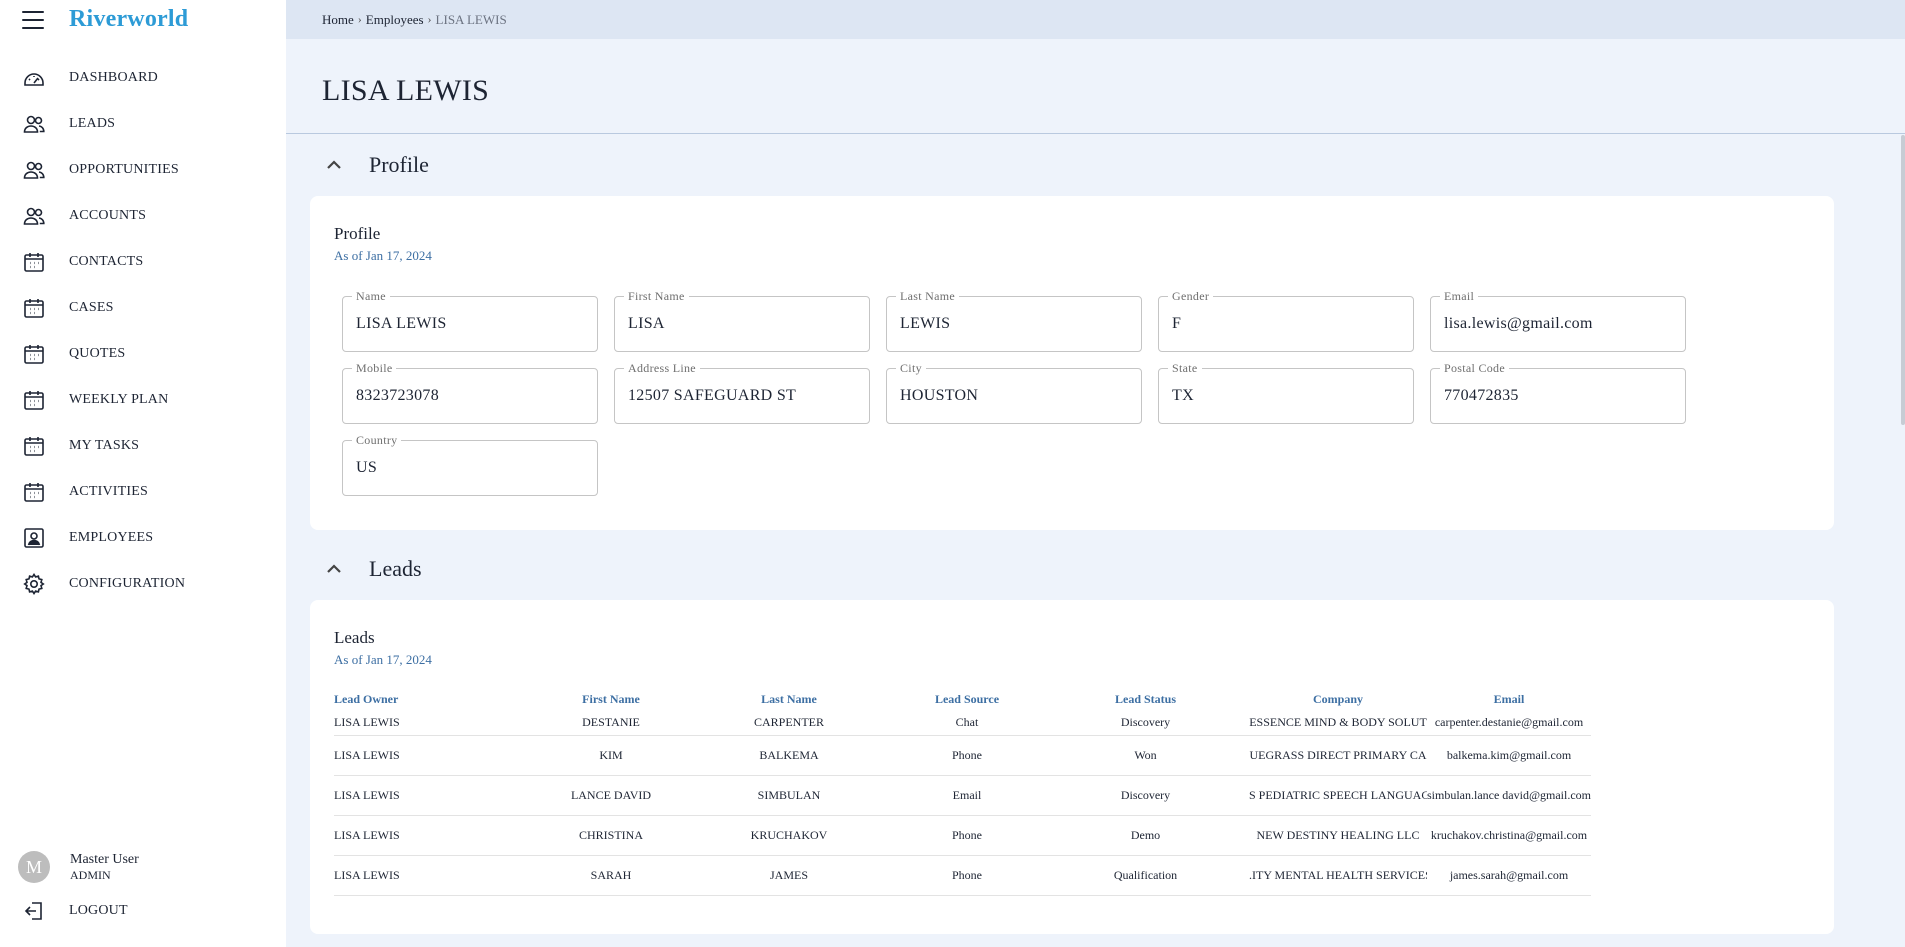 The width and height of the screenshot is (1905, 947). Describe the element at coordinates (967, 699) in the screenshot. I see `column-header: Lead Source` at that location.